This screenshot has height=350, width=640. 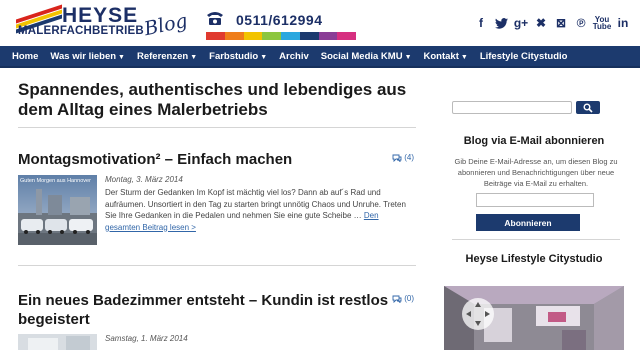 I want to click on googleplus-icon: g+, so click(x=521, y=23).